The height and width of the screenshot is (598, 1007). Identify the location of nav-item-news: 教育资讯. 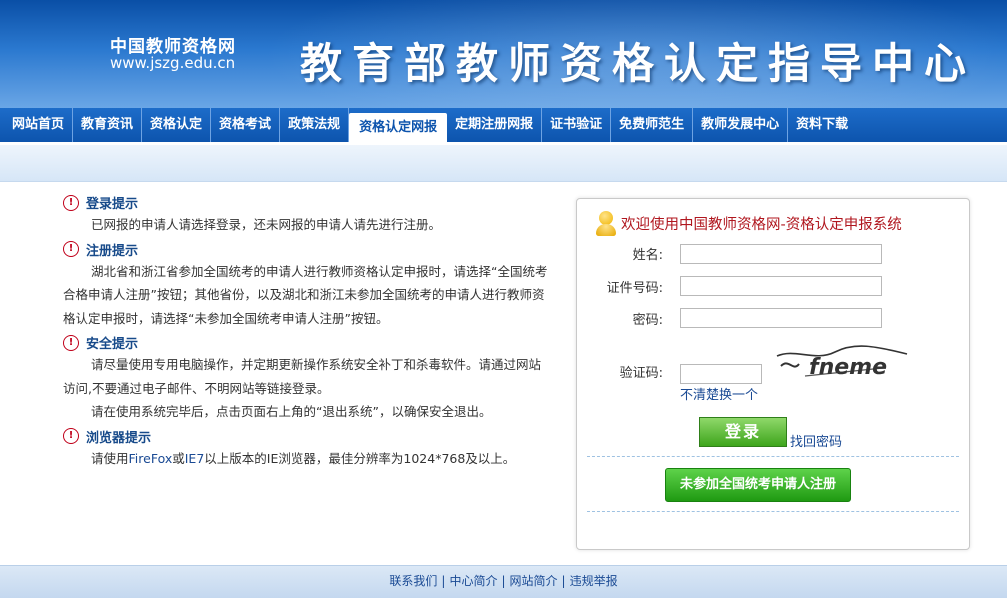
(108, 125).